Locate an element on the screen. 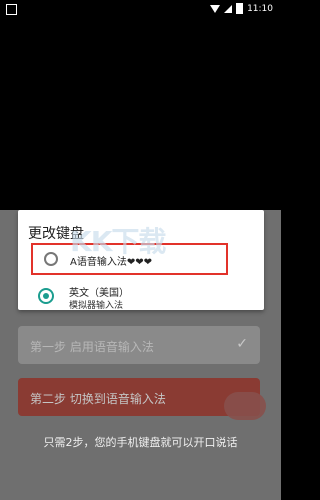 The image size is (320, 500). keyboard-option-english: 英文（美国） 模拟器输入法 is located at coordinates (140, 298).